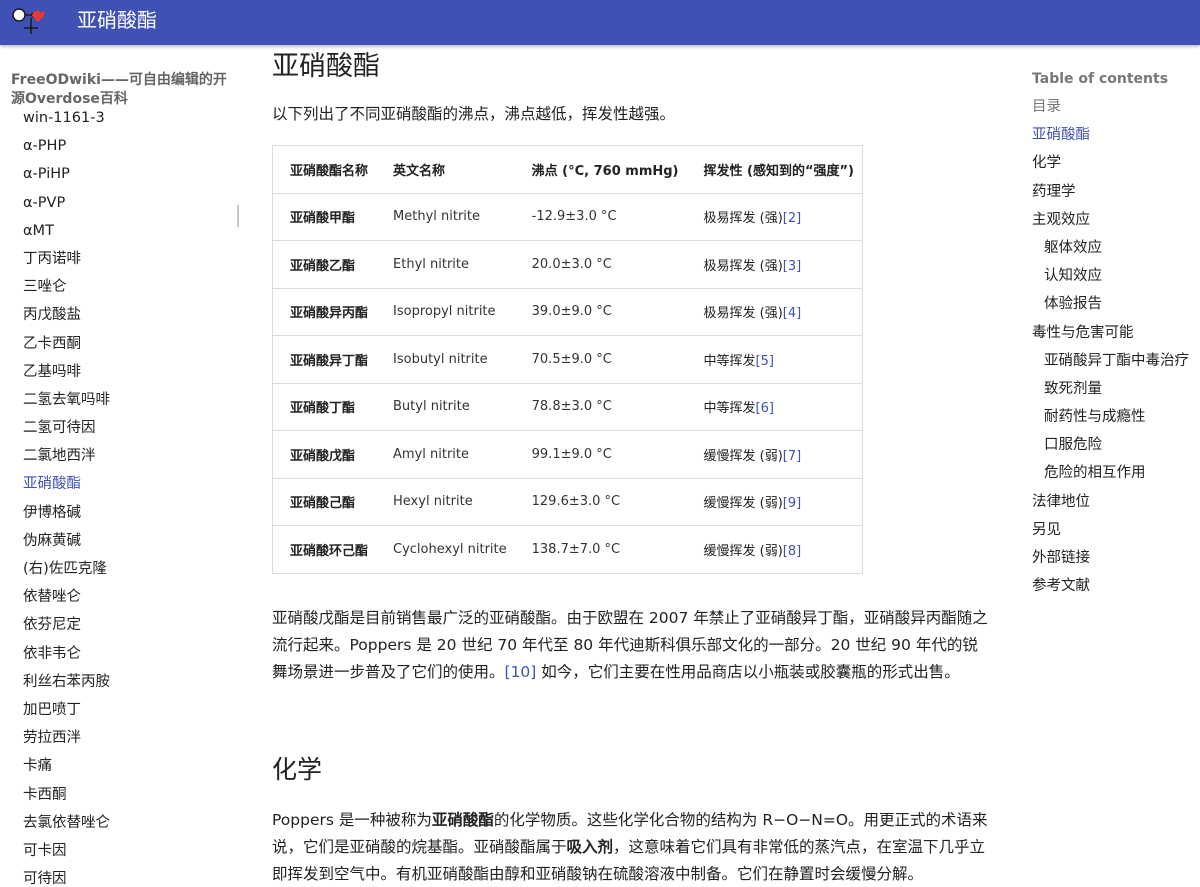 The width and height of the screenshot is (1200, 887). I want to click on toc-item: 毒性与危害可能, so click(1116, 333).